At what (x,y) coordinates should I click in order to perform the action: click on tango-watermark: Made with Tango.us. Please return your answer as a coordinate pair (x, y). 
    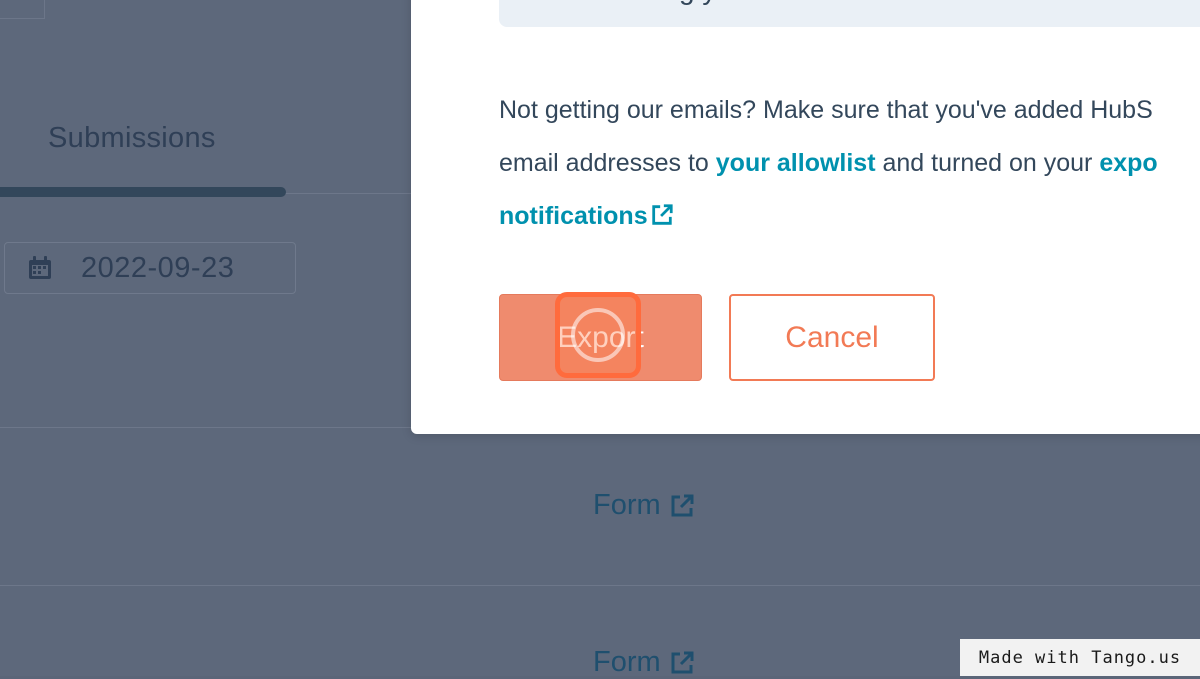
    Looking at the image, I should click on (1080, 657).